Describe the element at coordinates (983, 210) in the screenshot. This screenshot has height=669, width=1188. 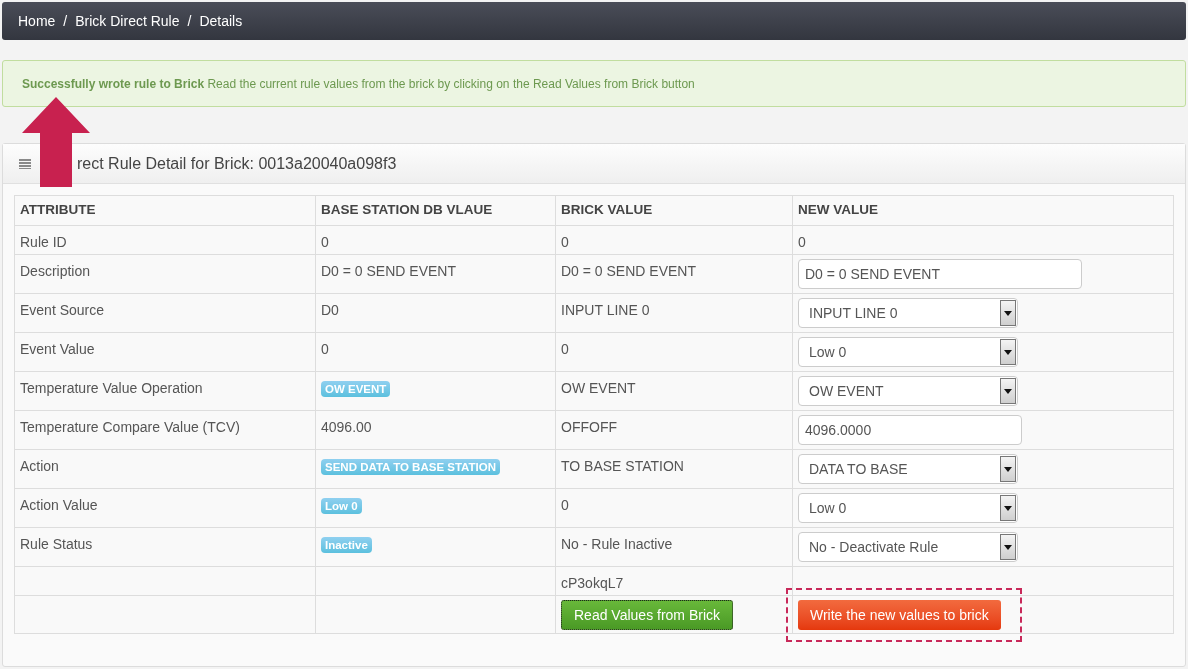
I see `column-header: NEW VALUE` at that location.